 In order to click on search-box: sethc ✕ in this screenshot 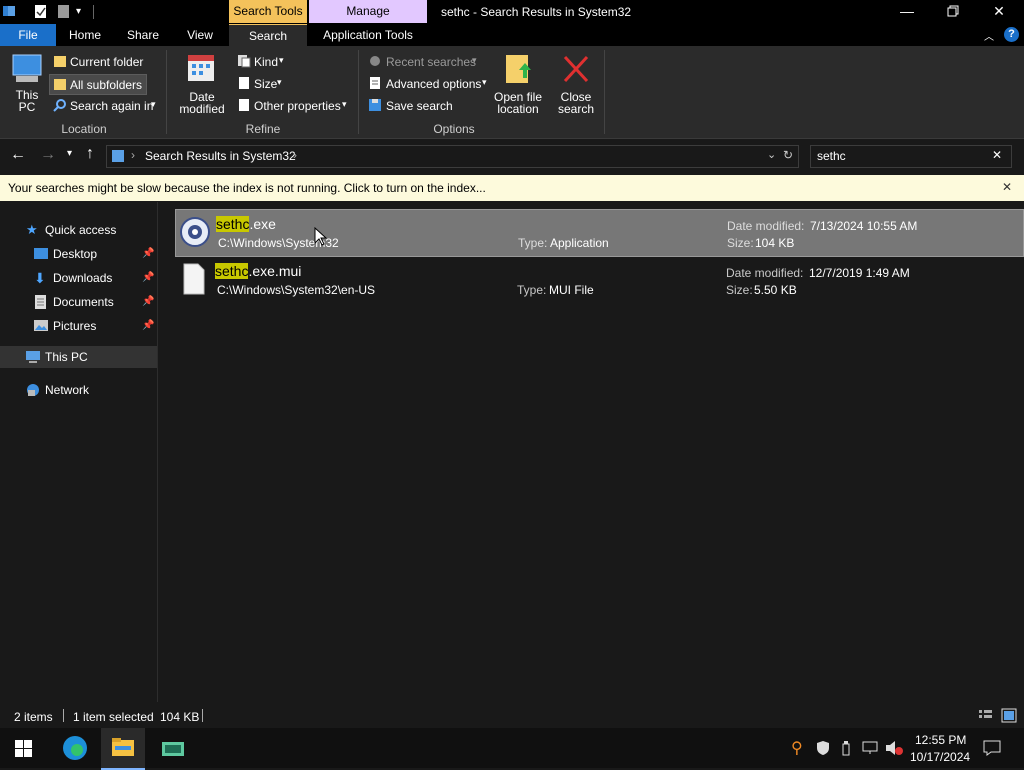, I will do `click(911, 156)`.